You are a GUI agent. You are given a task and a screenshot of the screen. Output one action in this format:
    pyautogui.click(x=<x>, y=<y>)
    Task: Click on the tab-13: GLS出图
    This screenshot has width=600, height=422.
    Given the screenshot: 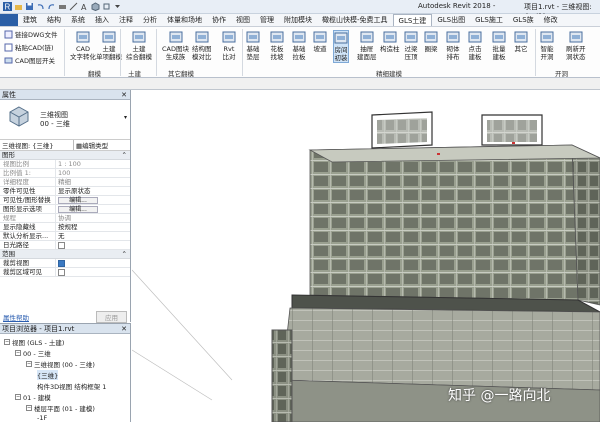 What is the action you would take?
    pyautogui.click(x=451, y=20)
    